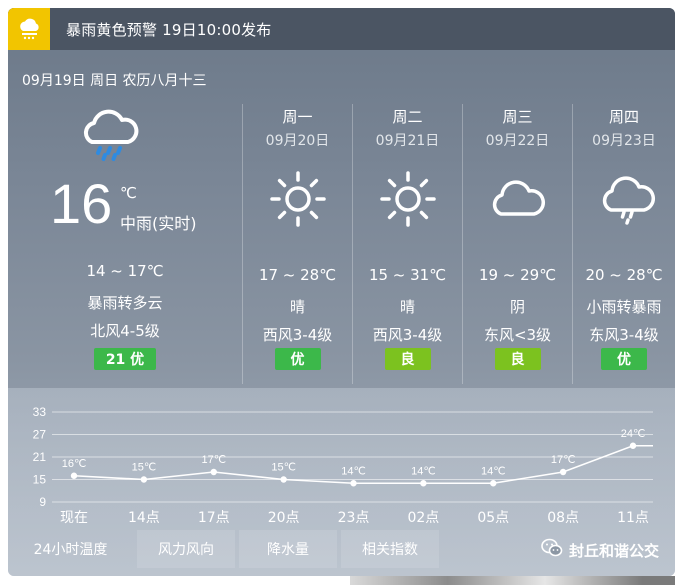 This screenshot has height=585, width=675. I want to click on weekday: 周二, so click(407, 117).